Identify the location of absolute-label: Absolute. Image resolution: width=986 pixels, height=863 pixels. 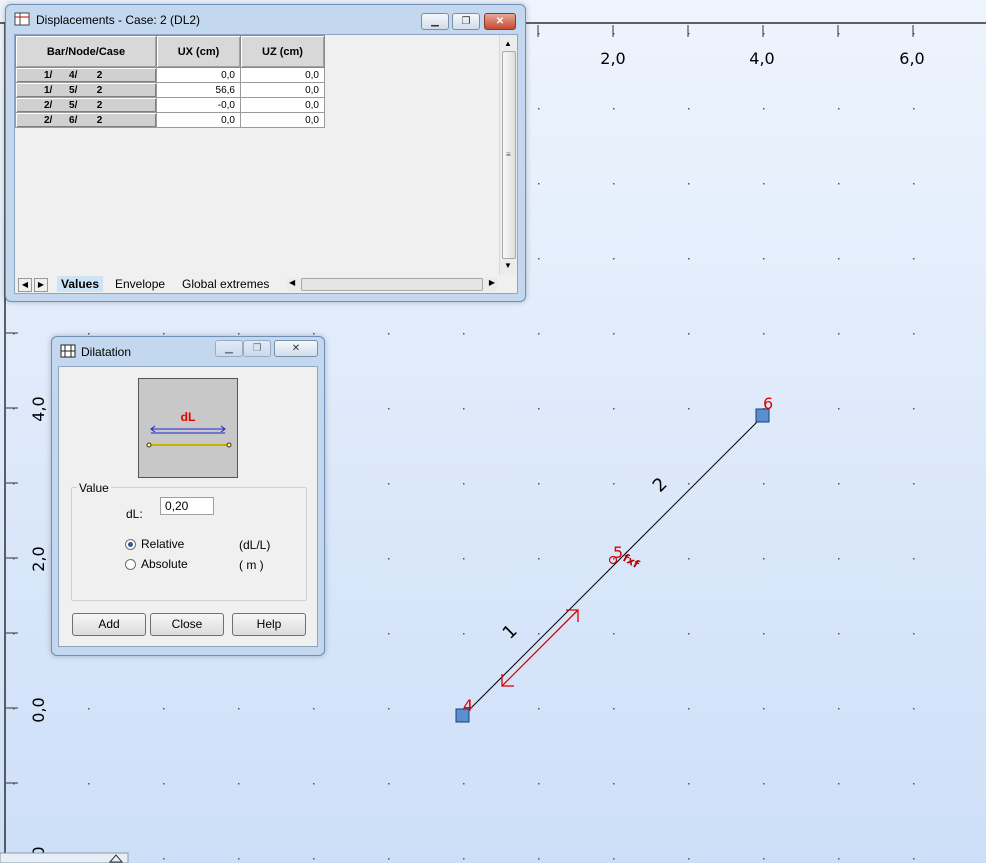
(164, 564).